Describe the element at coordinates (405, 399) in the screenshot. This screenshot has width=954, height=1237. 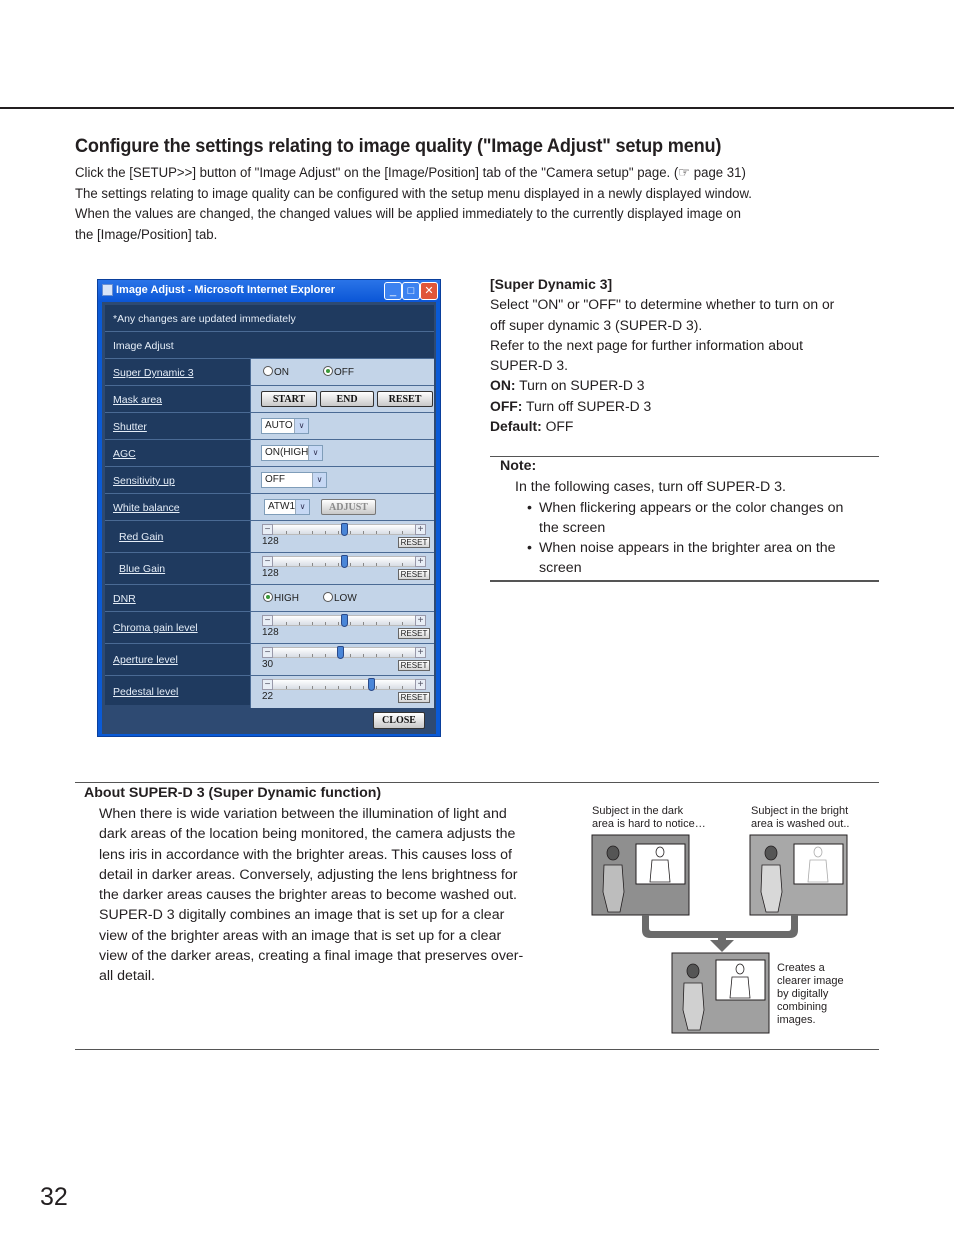
I see `mask-reset-button: RESET` at that location.